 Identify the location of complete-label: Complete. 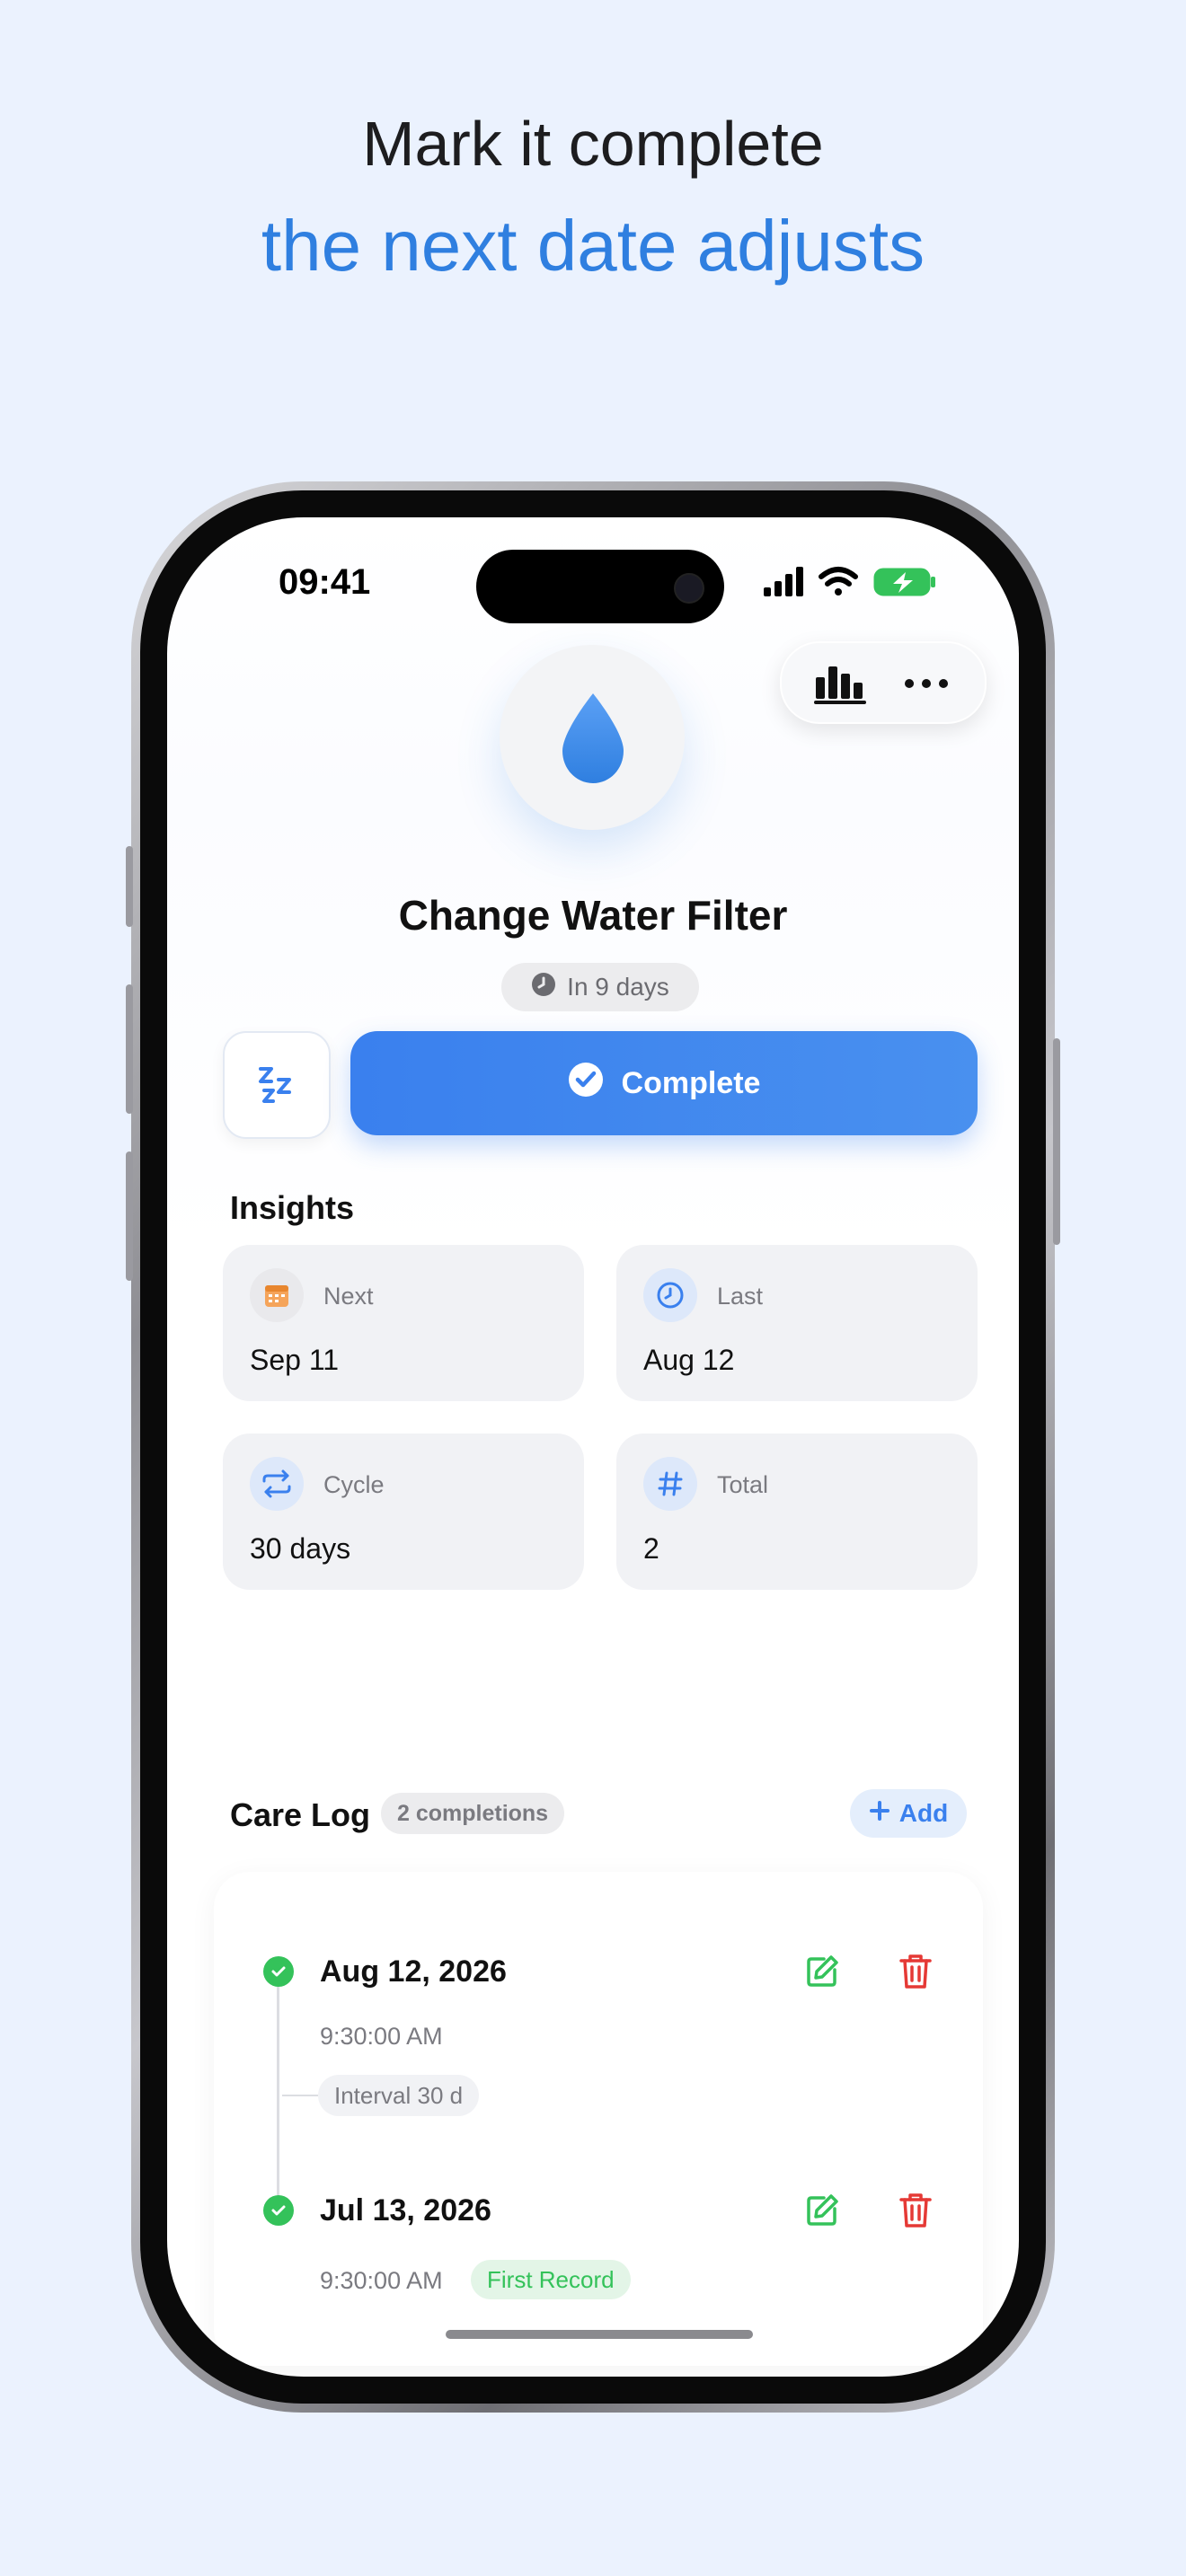
(691, 1082).